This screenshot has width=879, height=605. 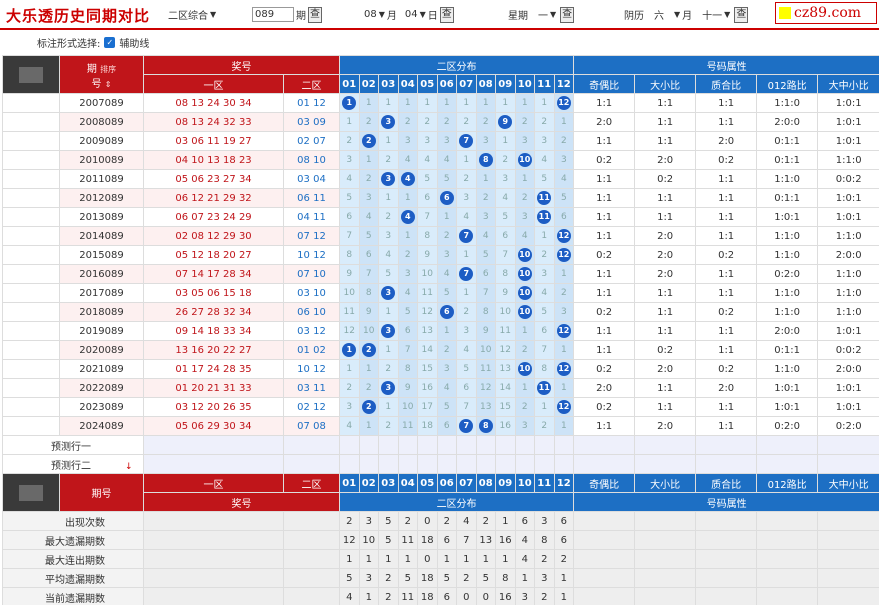 What do you see at coordinates (311, 483) in the screenshot?
I see `zone2-footer-header: 二区` at bounding box center [311, 483].